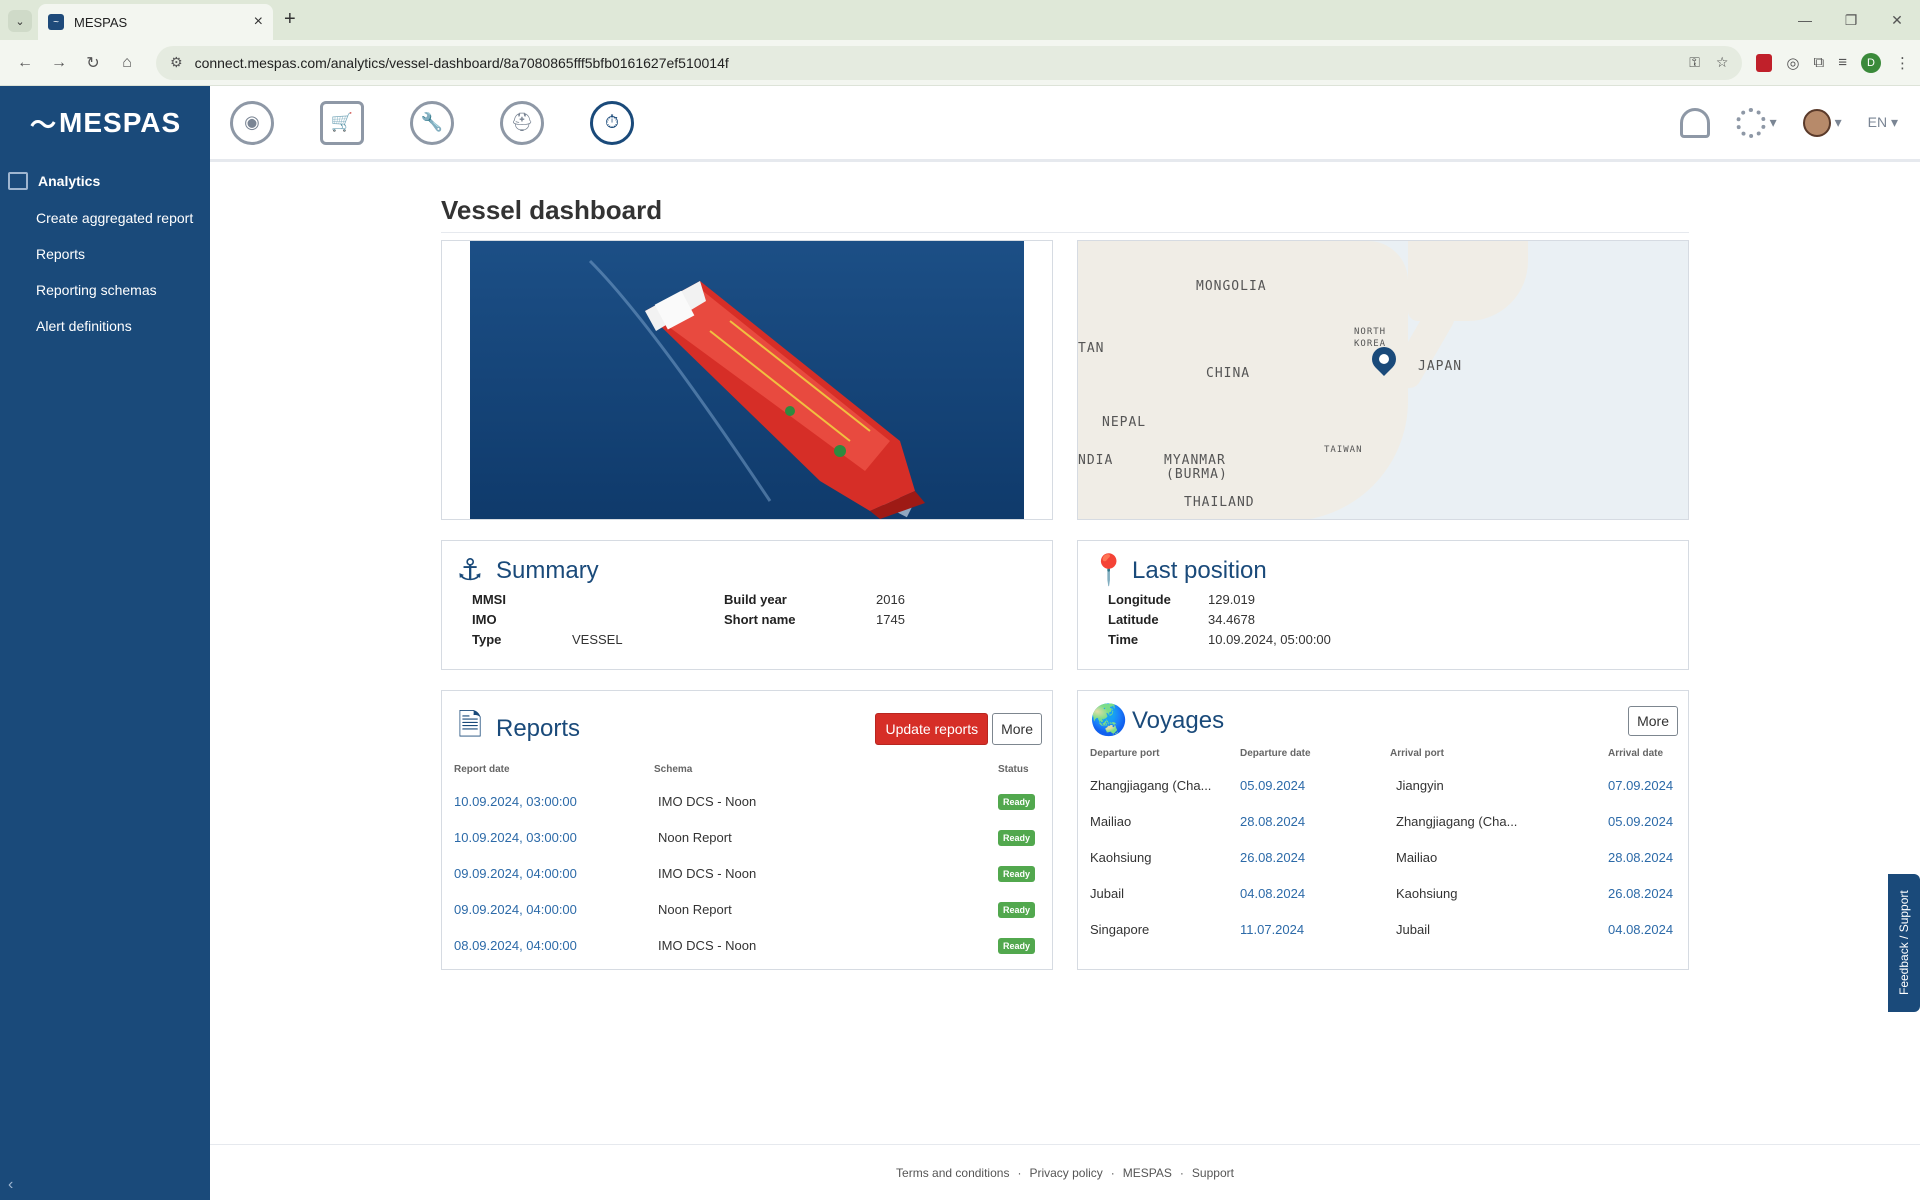 The height and width of the screenshot is (1200, 1920). Describe the element at coordinates (1269, 639) in the screenshot. I see `time-value: 10.09.2024, 05:00:00` at that location.